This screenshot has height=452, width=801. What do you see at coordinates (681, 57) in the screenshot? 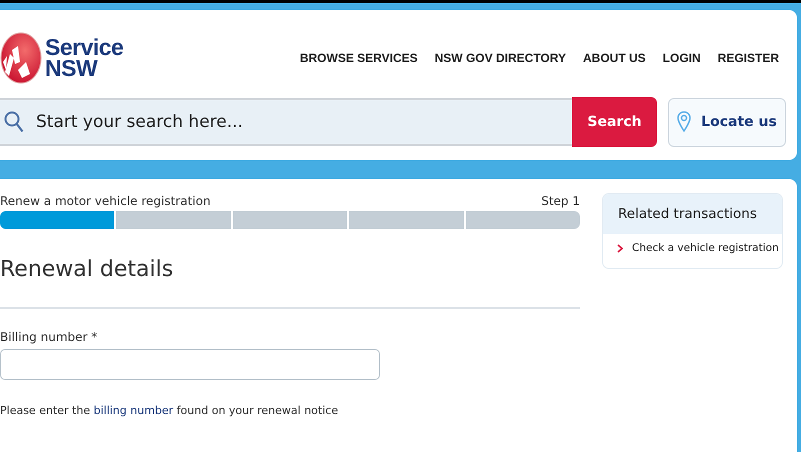
I see `nav-link: LOGIN` at bounding box center [681, 57].